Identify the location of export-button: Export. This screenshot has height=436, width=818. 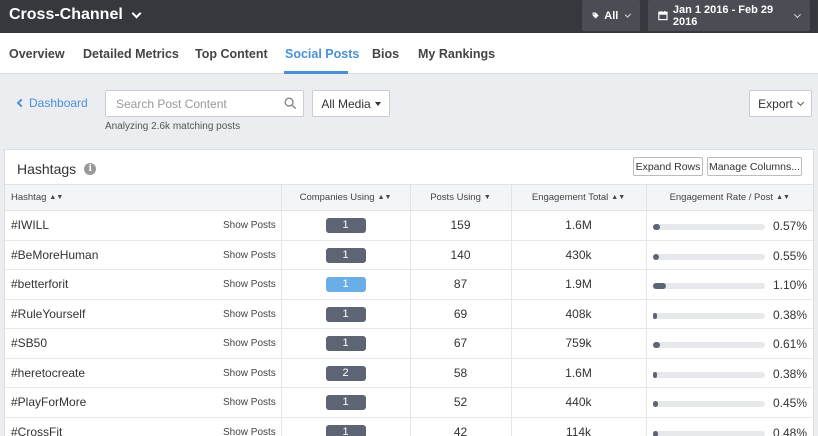
(780, 103).